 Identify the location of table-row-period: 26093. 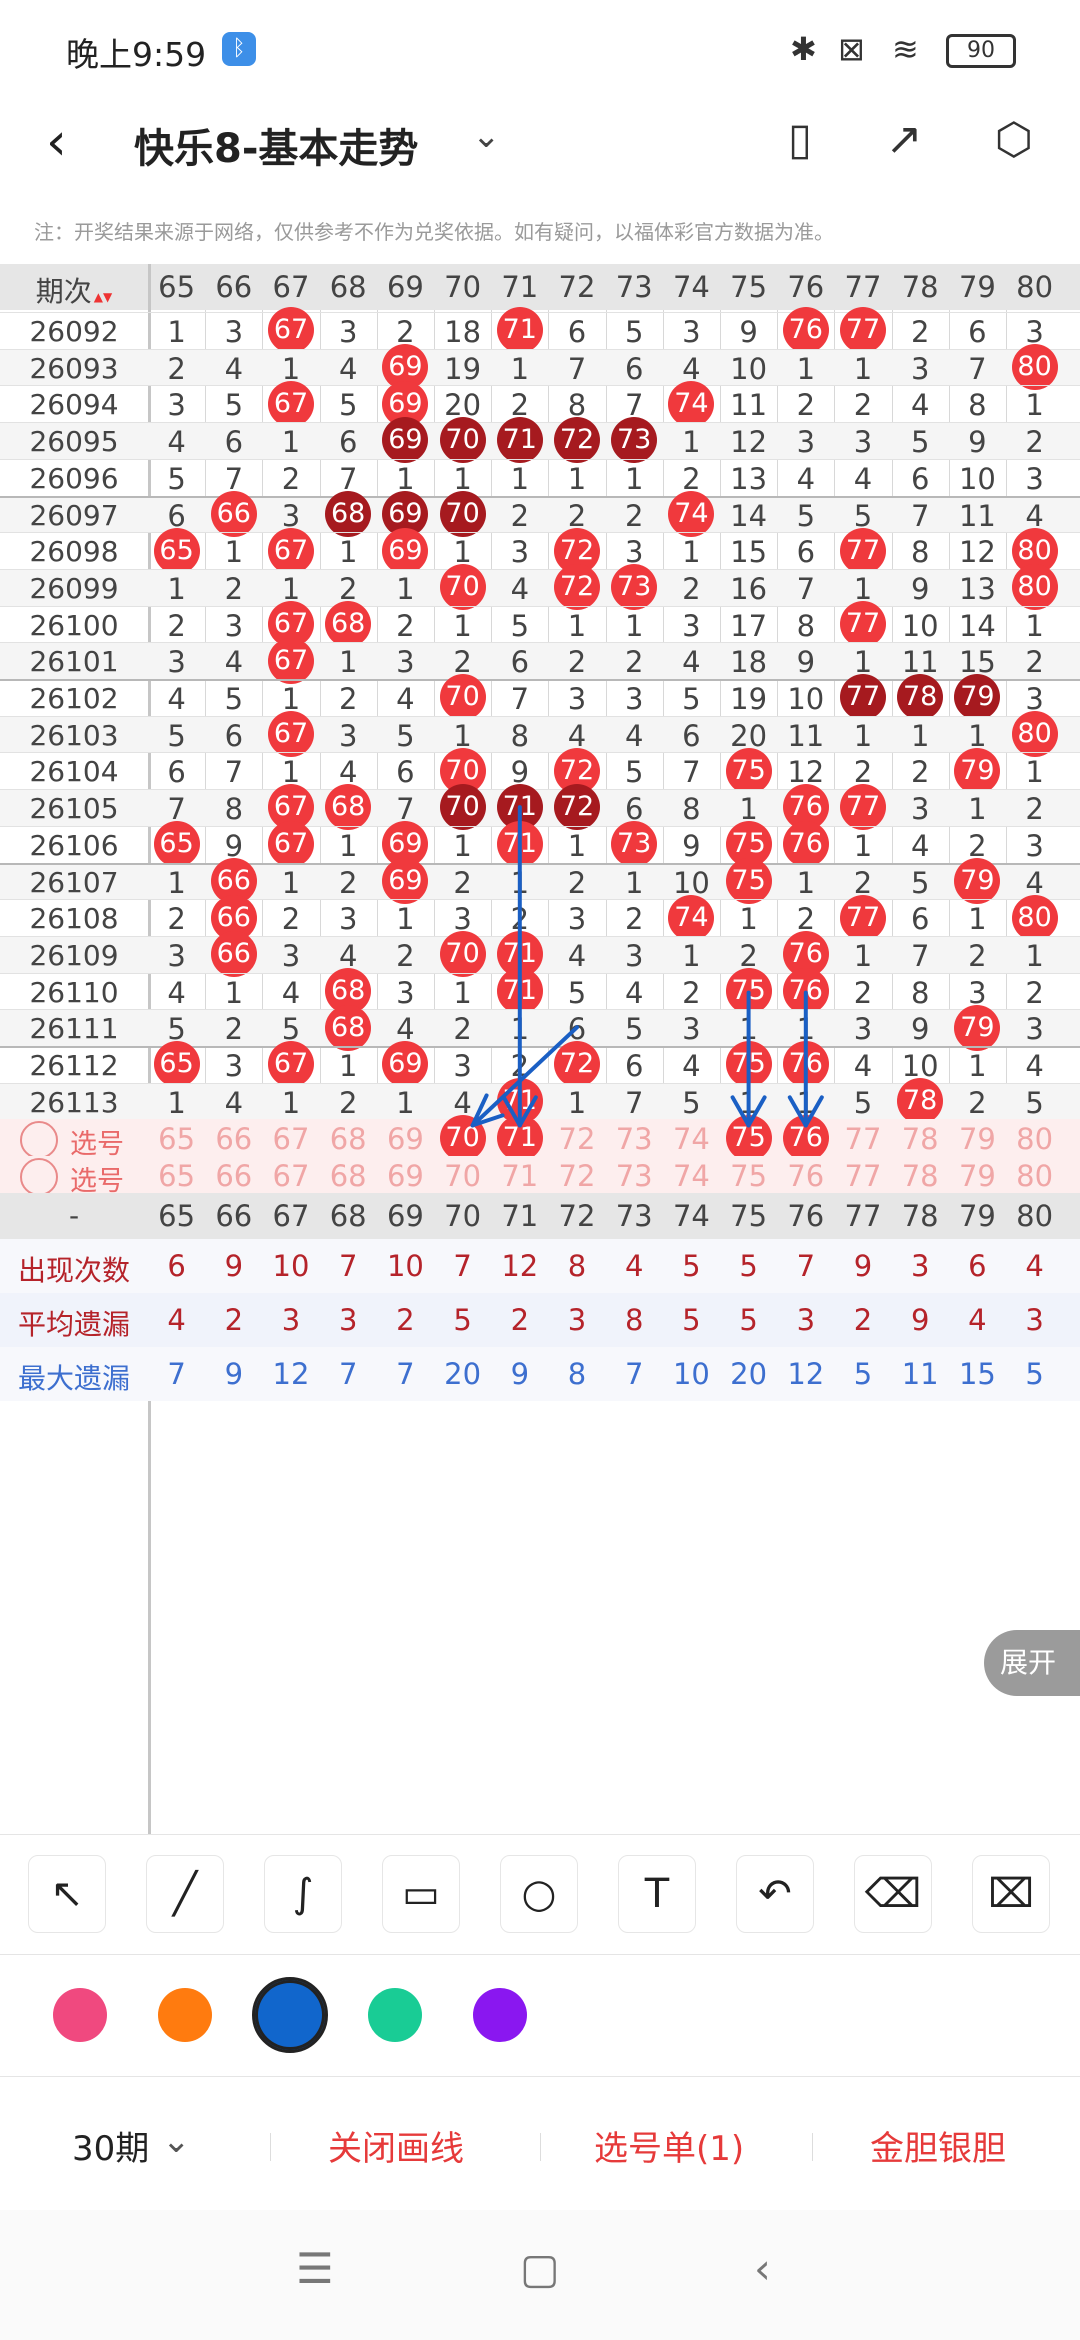
(74, 368).